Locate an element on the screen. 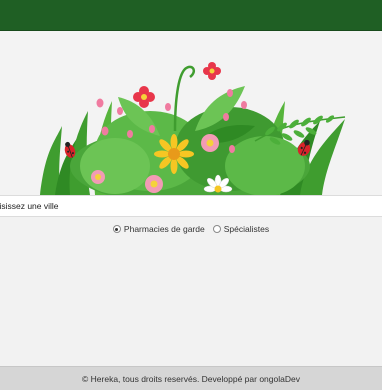 The width and height of the screenshot is (382, 390). radio-checked-icon is located at coordinates (116, 229).